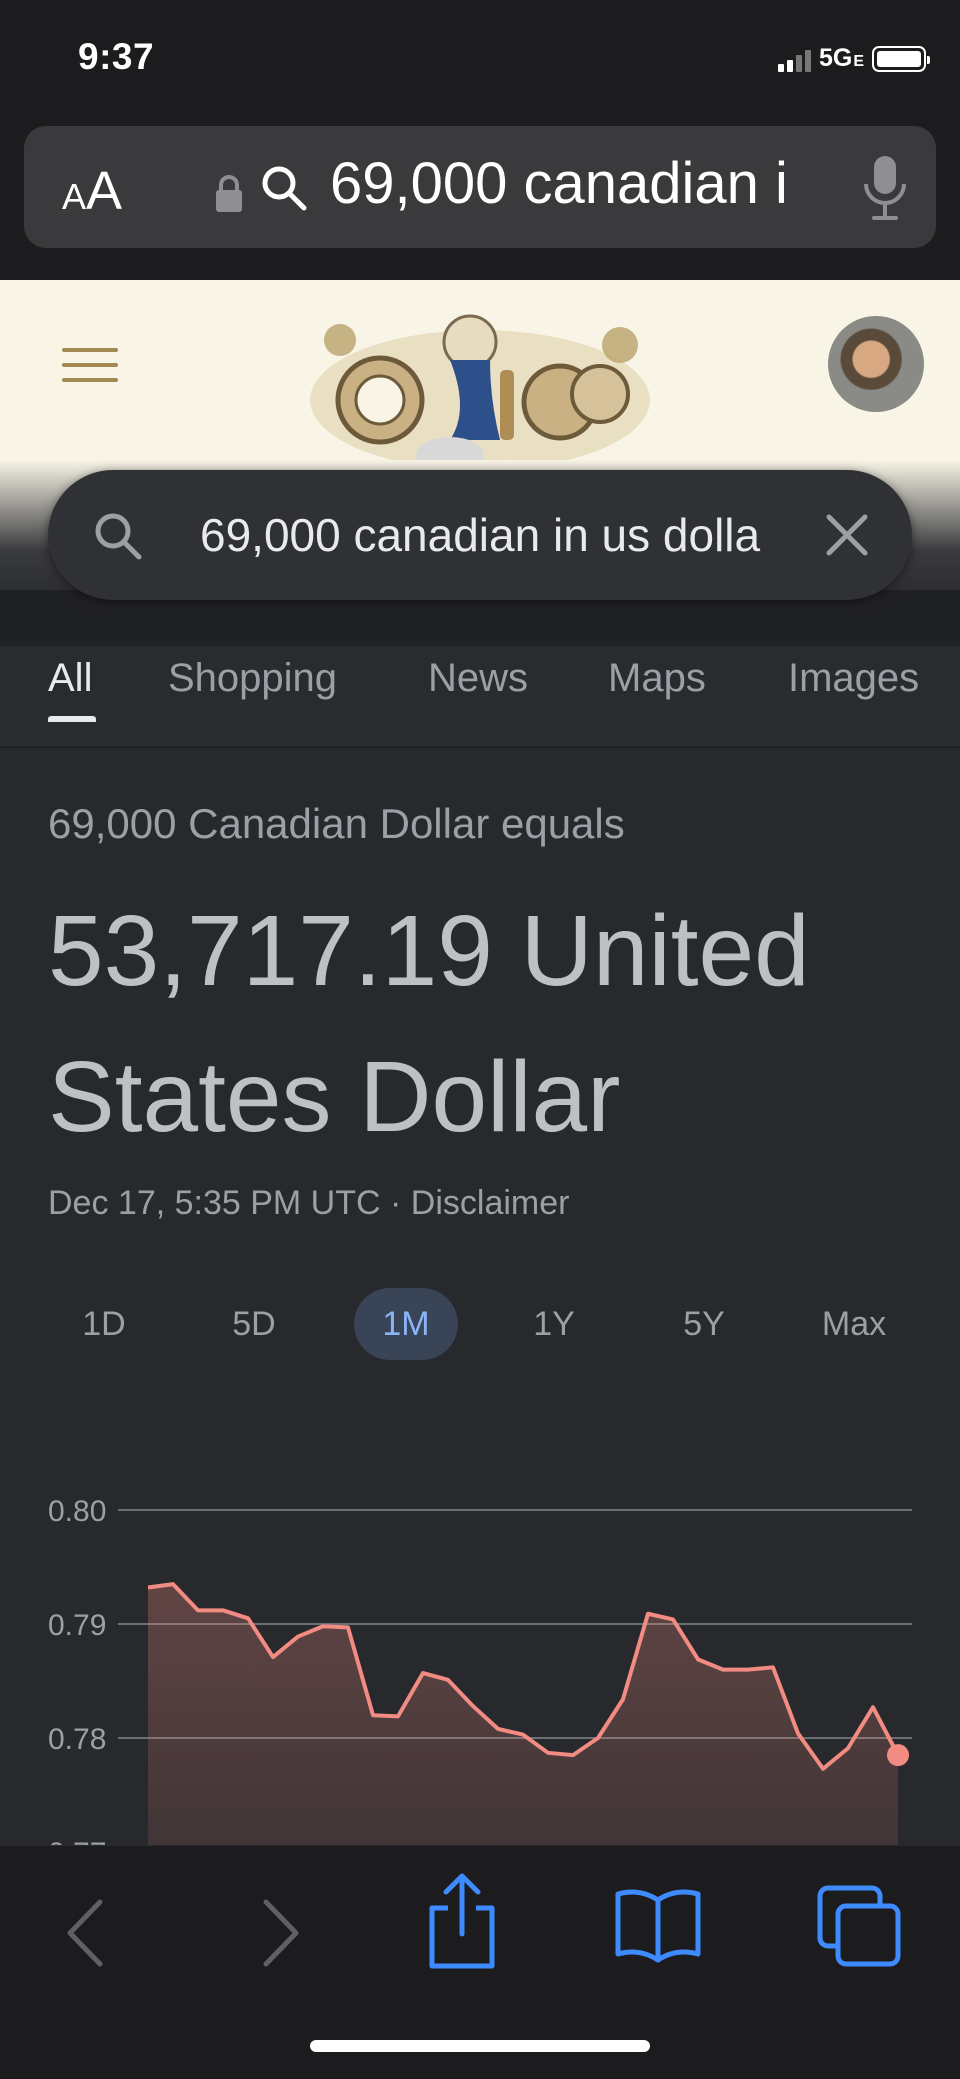 The height and width of the screenshot is (2079, 960). Describe the element at coordinates (580, 183) in the screenshot. I see `url-text: 69,000 canadian i` at that location.